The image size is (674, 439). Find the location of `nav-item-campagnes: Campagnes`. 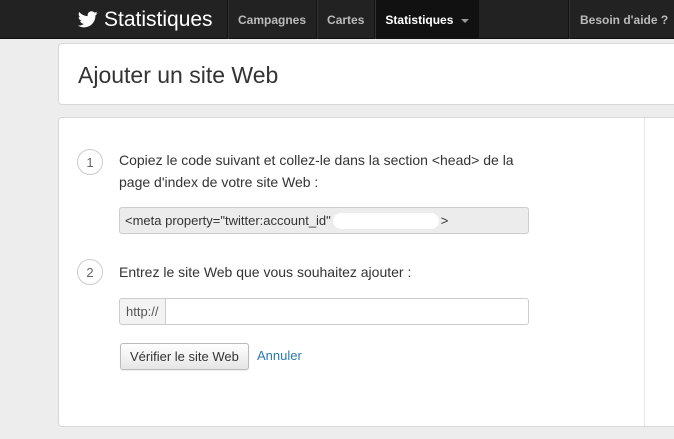

nav-item-campagnes: Campagnes is located at coordinates (271, 19).